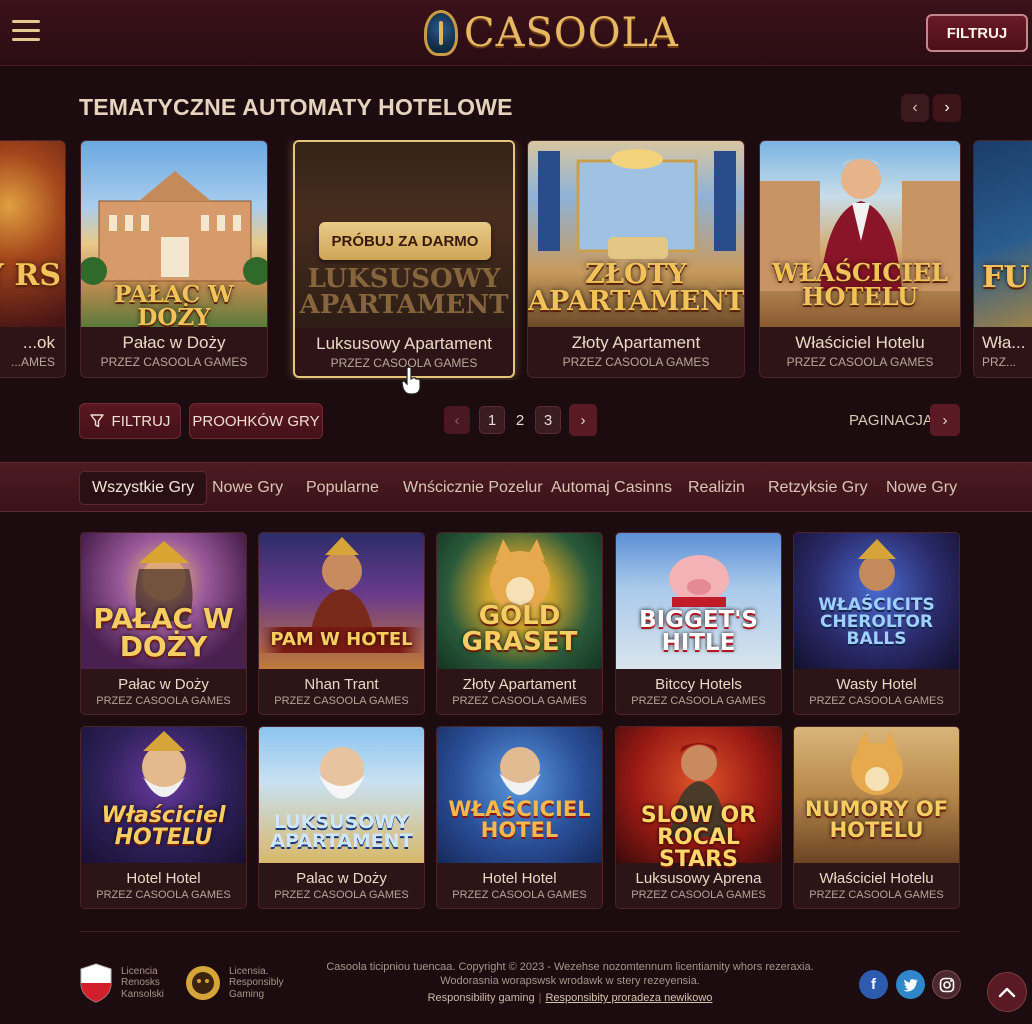  Describe the element at coordinates (143, 488) in the screenshot. I see `tab-all-games: Wszystkie Gry` at that location.